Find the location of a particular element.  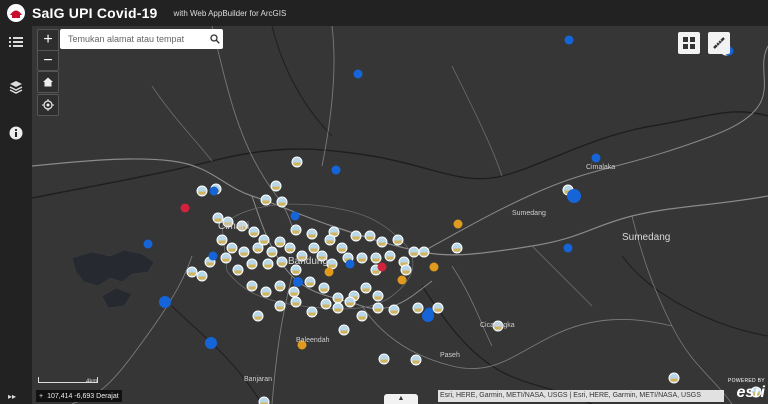

search-input is located at coordinates (138, 39).